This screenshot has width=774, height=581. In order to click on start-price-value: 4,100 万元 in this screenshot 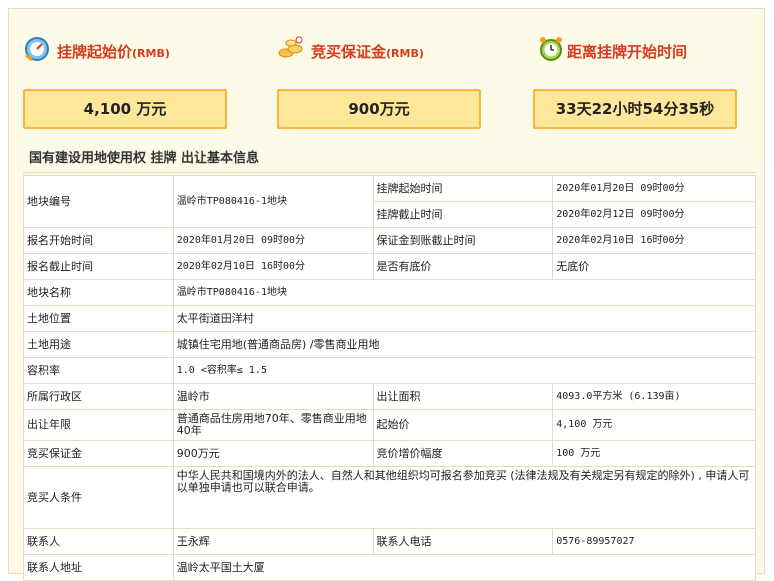, I will do `click(125, 109)`.